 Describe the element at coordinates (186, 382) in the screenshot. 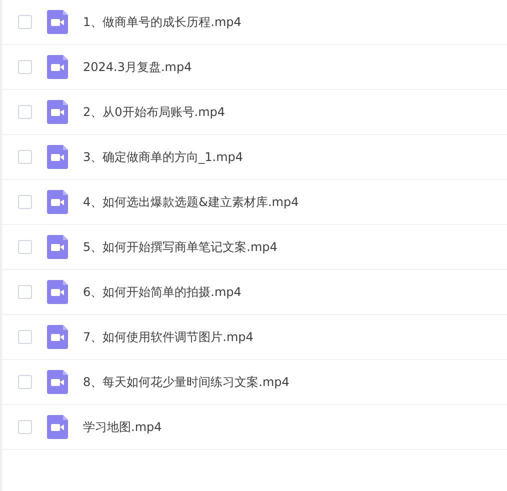

I see `file-name: 8、每天如何花少量时间练习文案.mp4` at that location.